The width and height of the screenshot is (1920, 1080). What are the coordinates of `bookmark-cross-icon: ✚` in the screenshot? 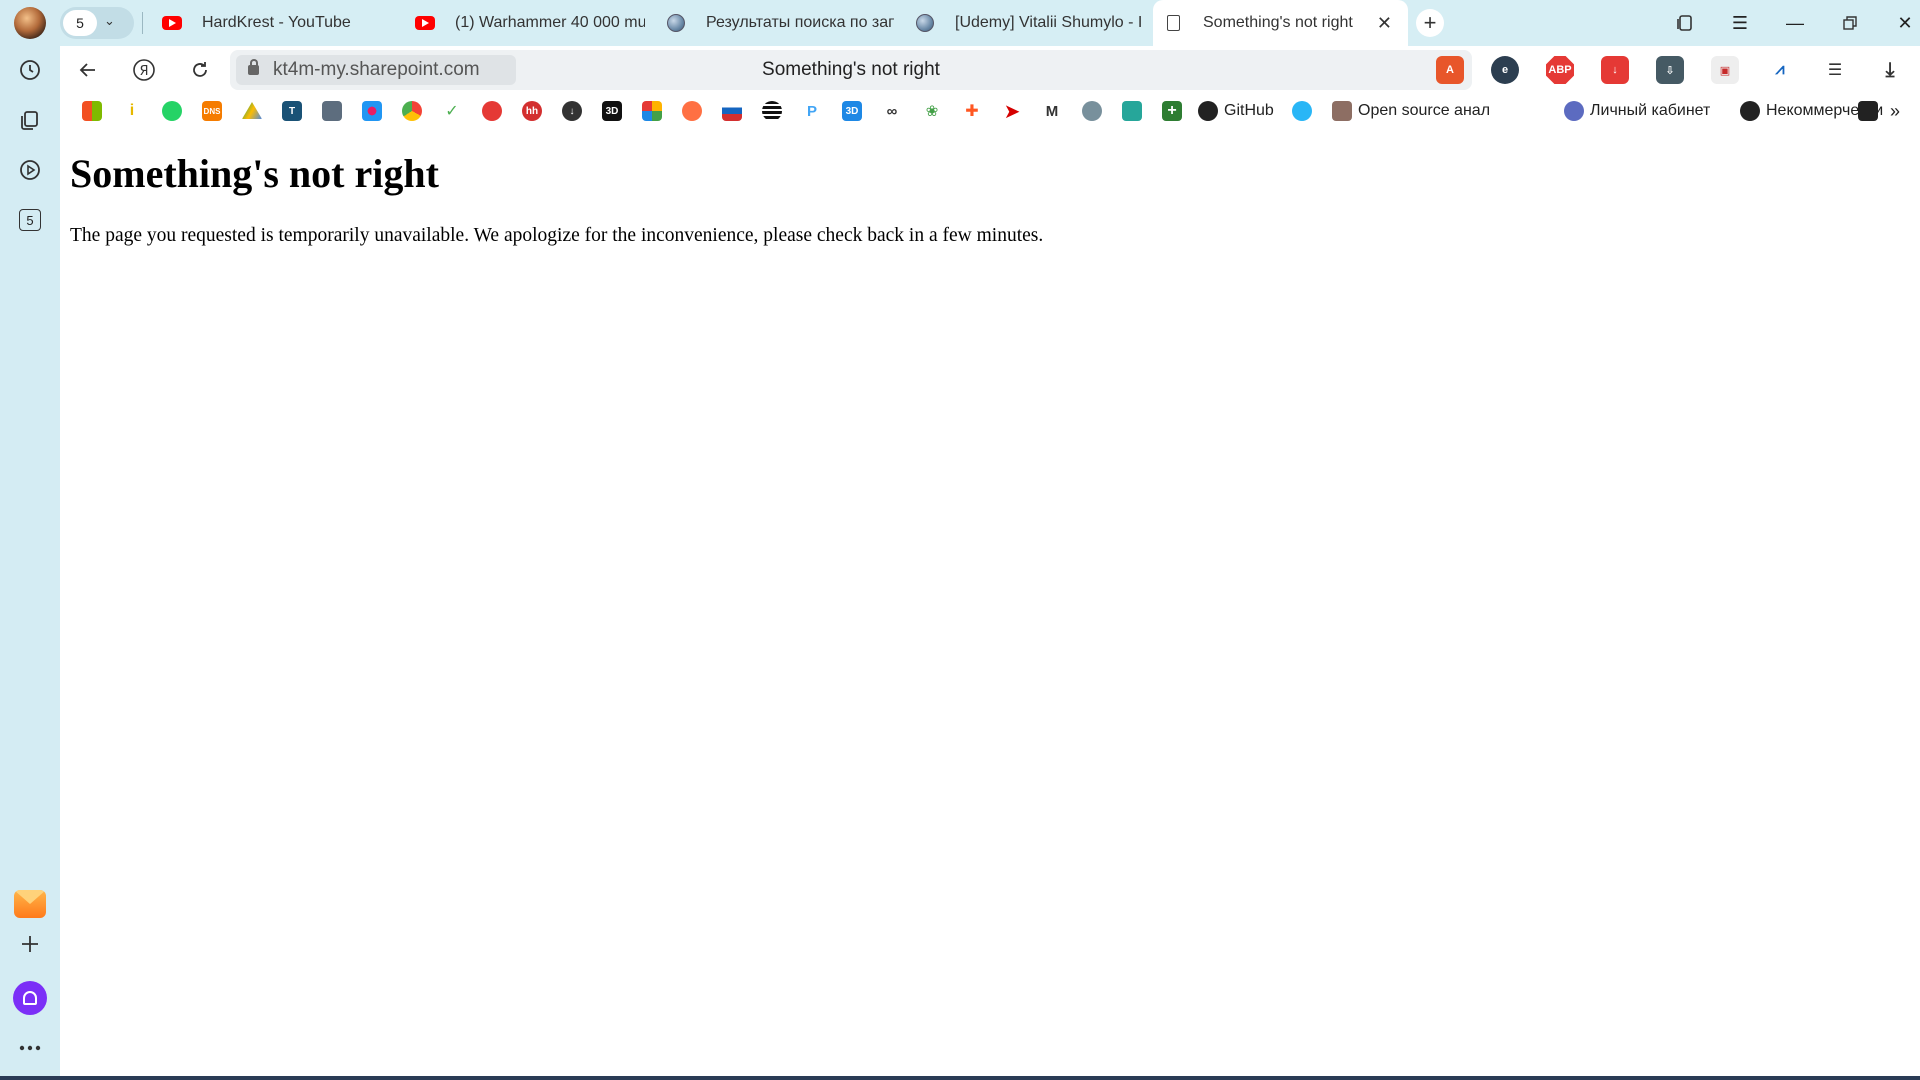 It's located at (972, 111).